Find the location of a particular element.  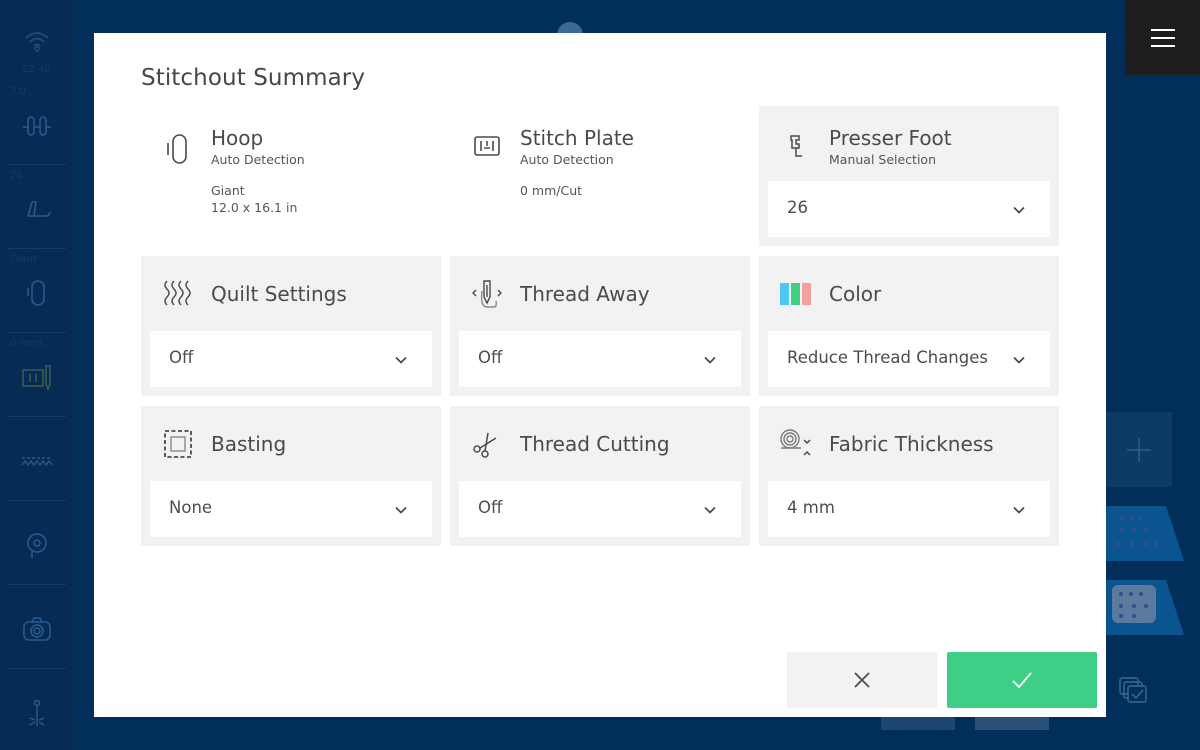

checkmark-icon is located at coordinates (1022, 680).